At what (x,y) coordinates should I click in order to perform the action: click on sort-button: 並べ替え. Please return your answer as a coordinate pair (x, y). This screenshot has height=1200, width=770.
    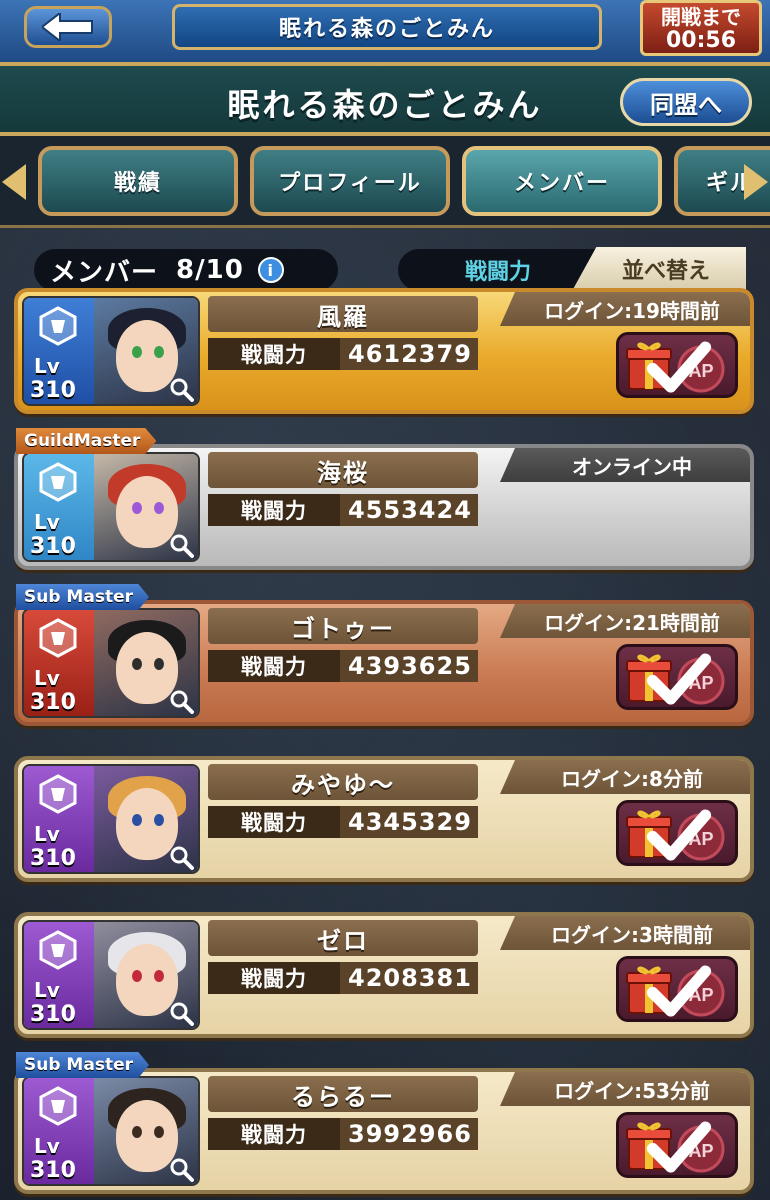
    Looking at the image, I should click on (659, 269).